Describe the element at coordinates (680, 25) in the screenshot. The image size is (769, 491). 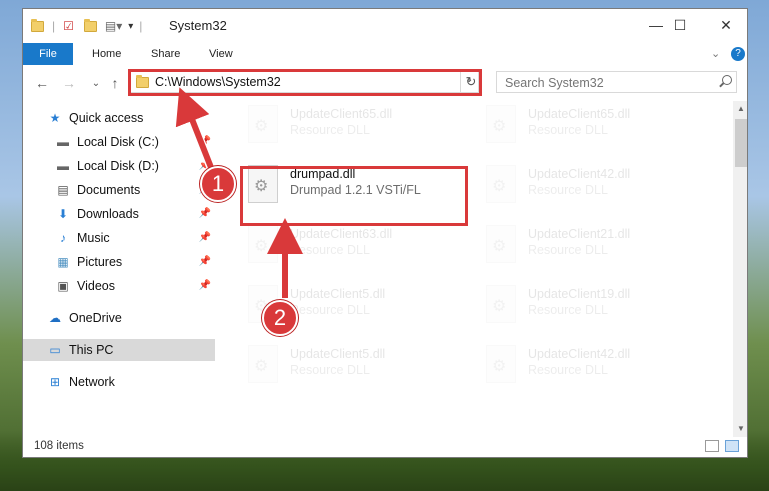
I see `maximize-button: ☐` at that location.